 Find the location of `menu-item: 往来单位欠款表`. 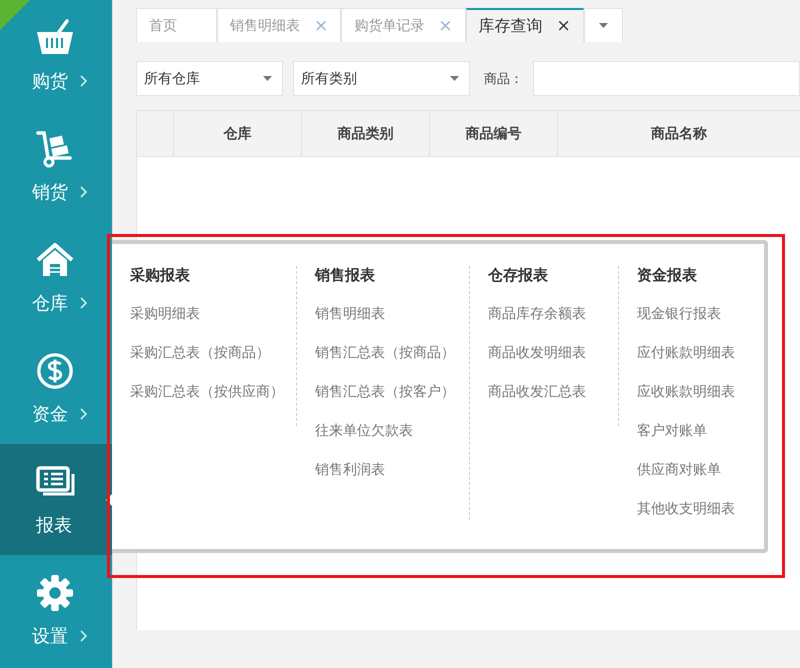

menu-item: 往来单位欠款表 is located at coordinates (392, 433).